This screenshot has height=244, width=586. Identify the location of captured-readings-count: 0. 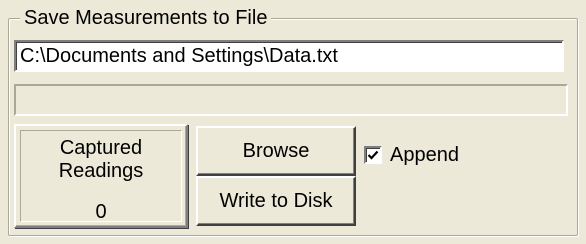
(101, 212).